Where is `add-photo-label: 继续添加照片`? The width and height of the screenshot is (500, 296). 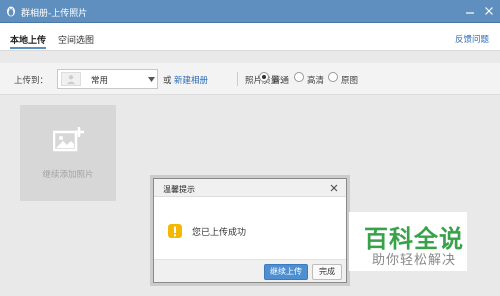
add-photo-label: 继续添加照片 is located at coordinates (68, 175).